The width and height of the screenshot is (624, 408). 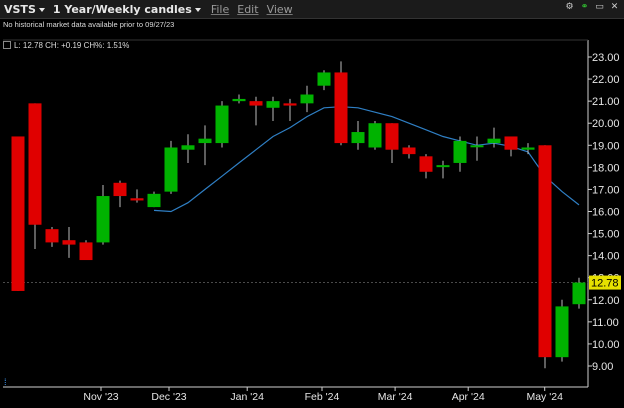 I want to click on menu-view: View, so click(x=280, y=9).